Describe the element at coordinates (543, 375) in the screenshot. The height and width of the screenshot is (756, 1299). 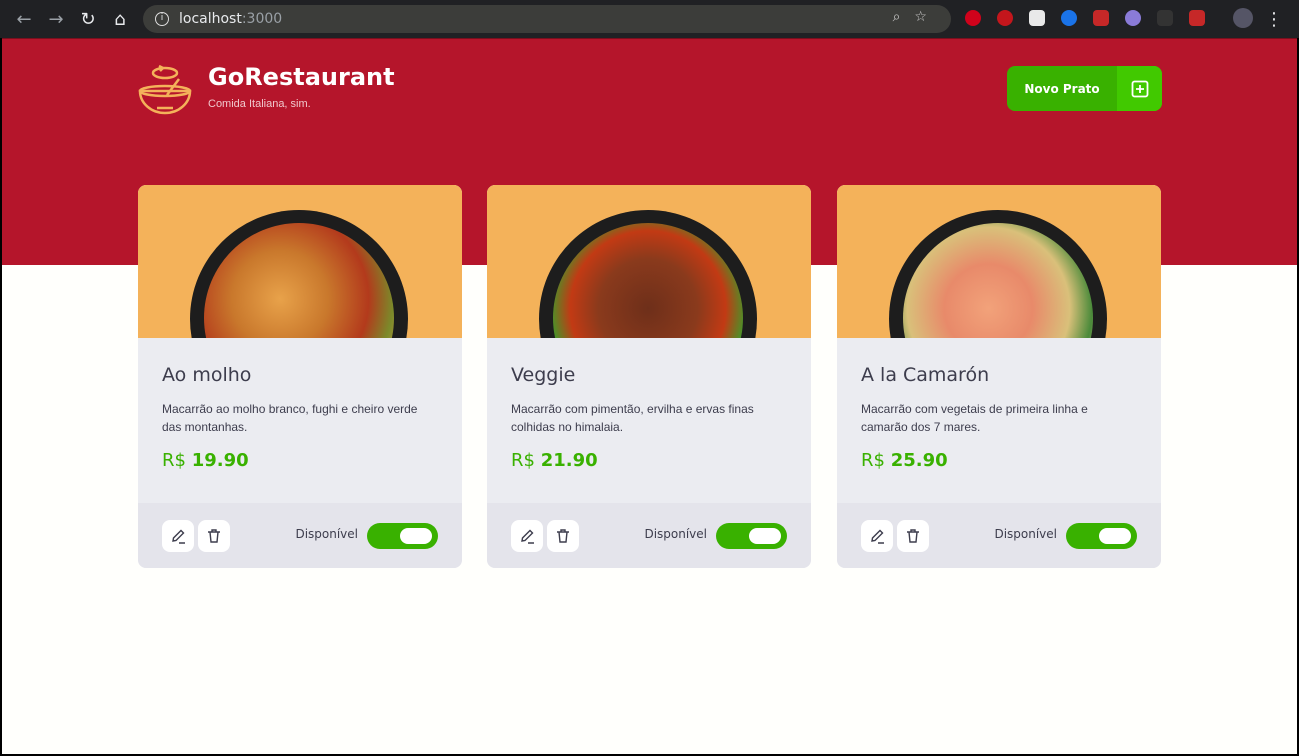
I see `food-name: Veggie` at that location.